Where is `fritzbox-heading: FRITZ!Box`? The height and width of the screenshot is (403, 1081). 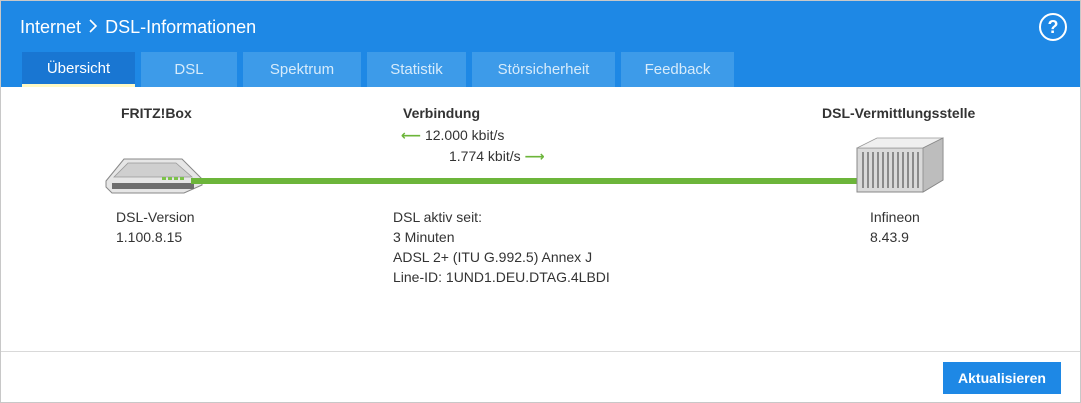 fritzbox-heading: FRITZ!Box is located at coordinates (156, 113).